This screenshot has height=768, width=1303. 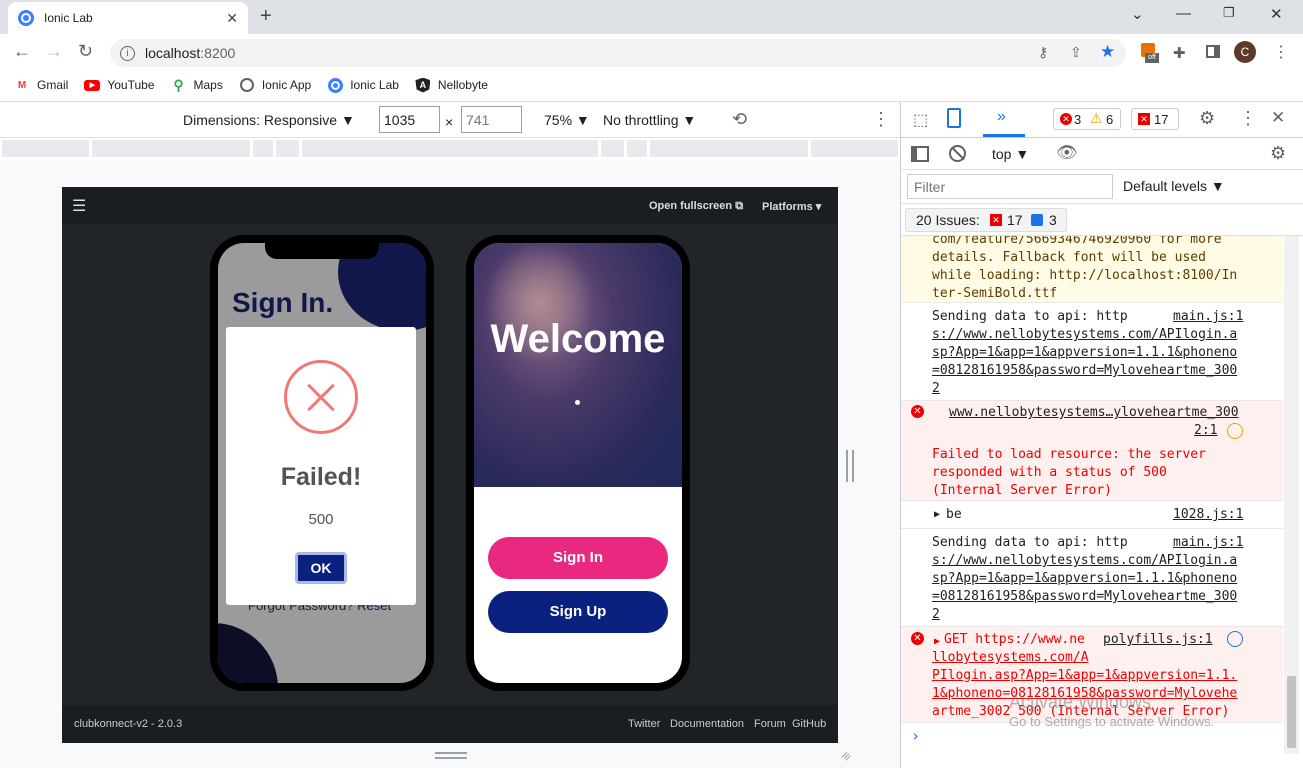 I want to click on message-line: 2:1, so click(x=1205, y=431).